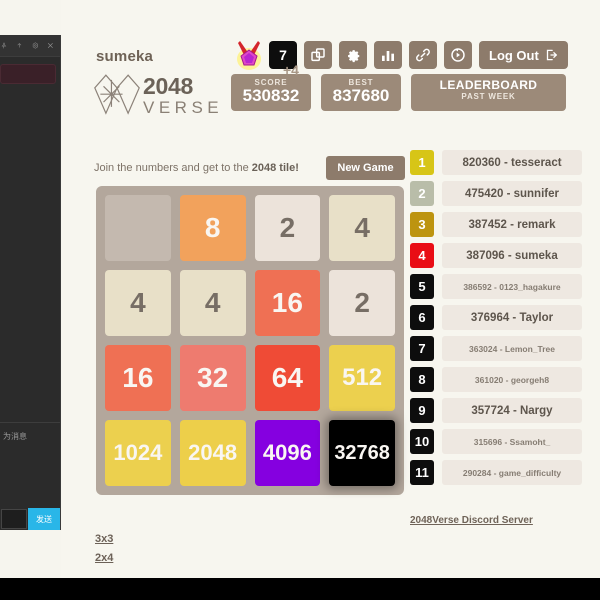 The height and width of the screenshot is (600, 600). I want to click on logout-button: Log Out, so click(523, 55).